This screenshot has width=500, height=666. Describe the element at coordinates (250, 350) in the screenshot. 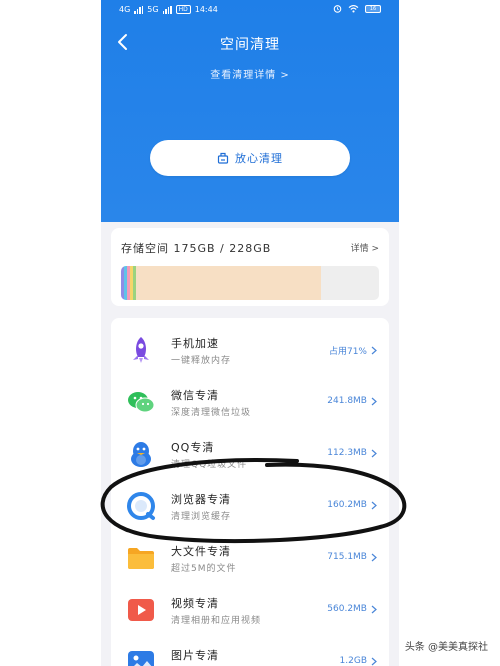

I see `list-item-phone-boost: 手机加速 一键释放内存 占用71%` at that location.